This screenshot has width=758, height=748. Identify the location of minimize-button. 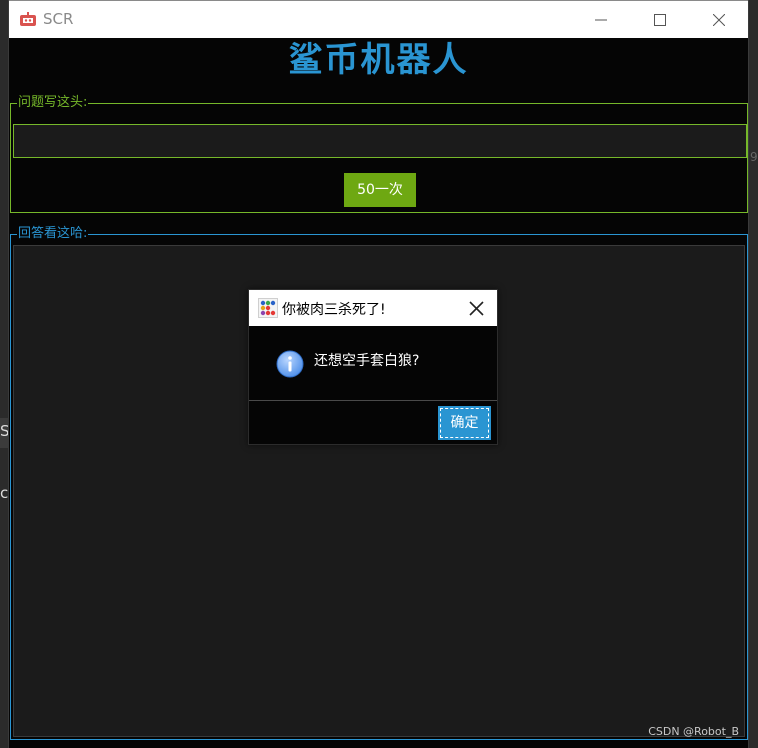
(601, 20).